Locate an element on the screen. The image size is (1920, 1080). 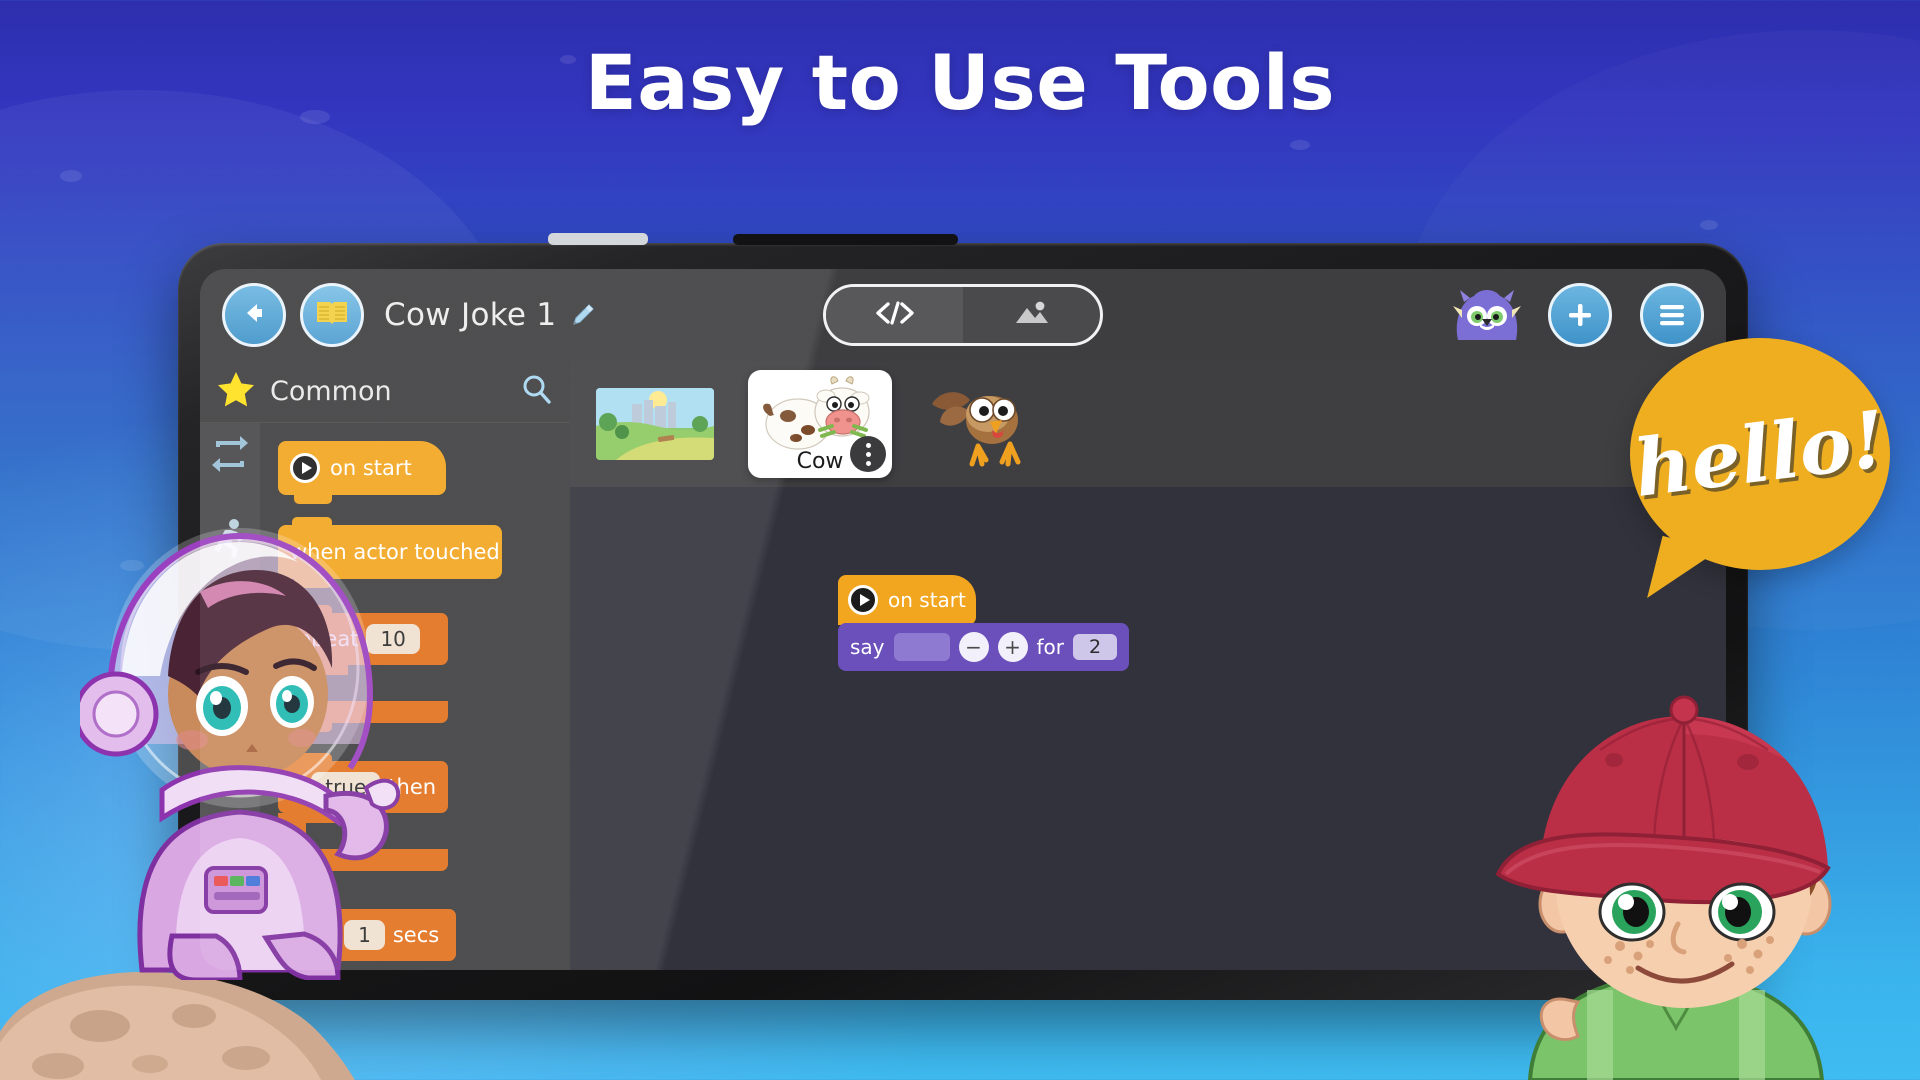
block-label: repeat is located at coordinates (324, 639).